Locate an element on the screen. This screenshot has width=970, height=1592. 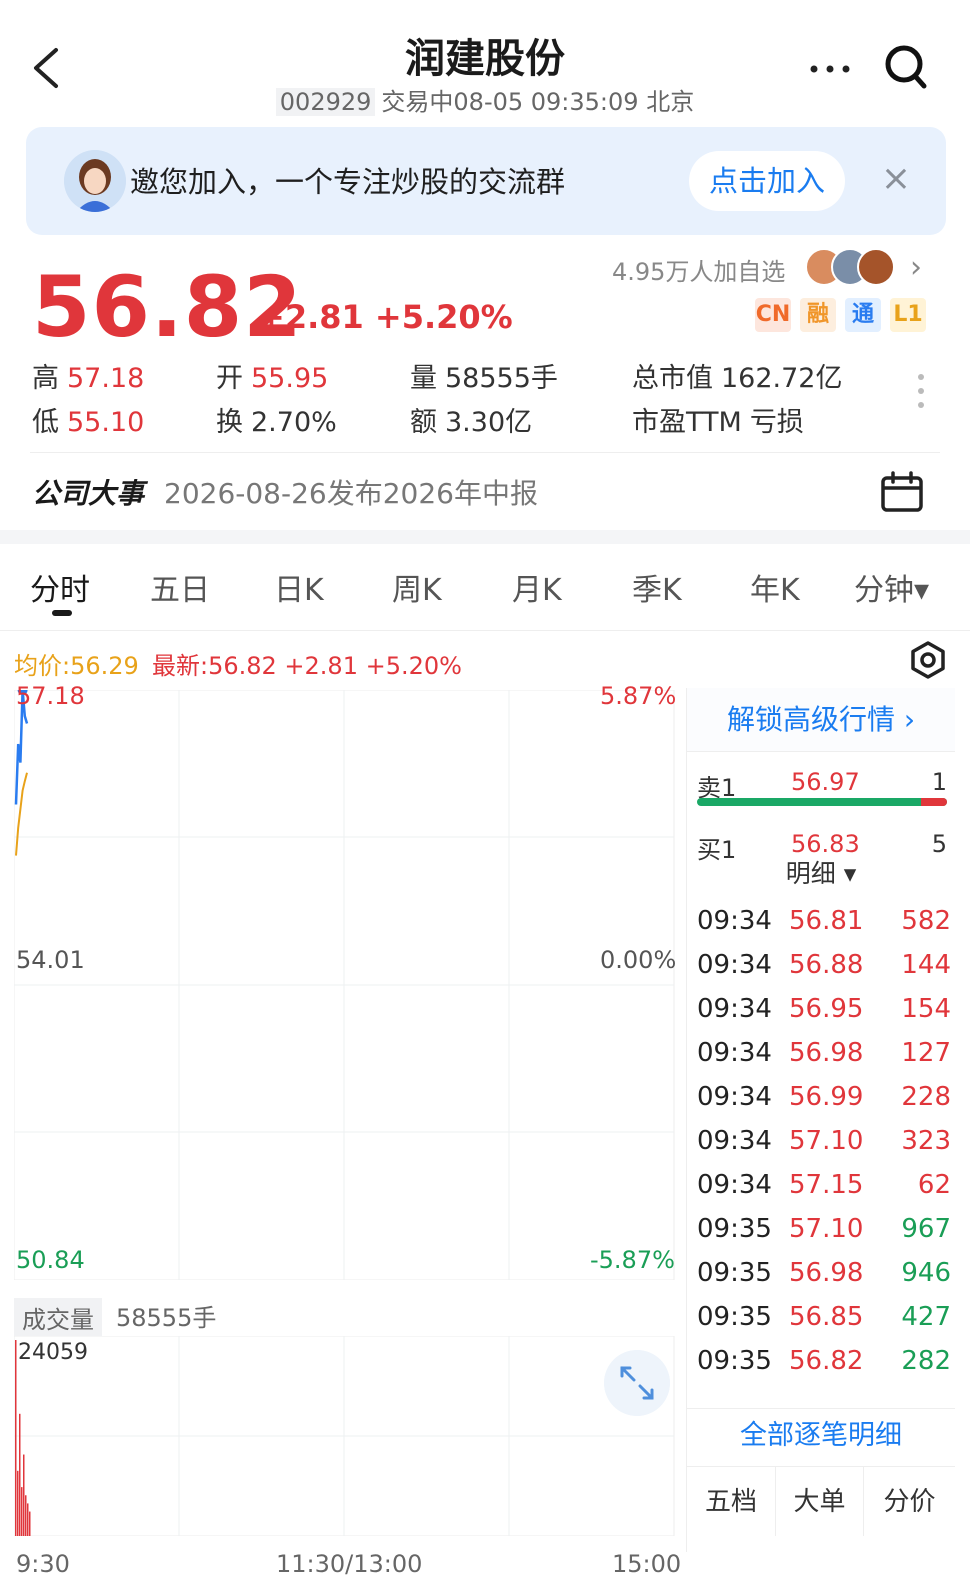
tab-daily-k: 日K is located at coordinates (299, 587).